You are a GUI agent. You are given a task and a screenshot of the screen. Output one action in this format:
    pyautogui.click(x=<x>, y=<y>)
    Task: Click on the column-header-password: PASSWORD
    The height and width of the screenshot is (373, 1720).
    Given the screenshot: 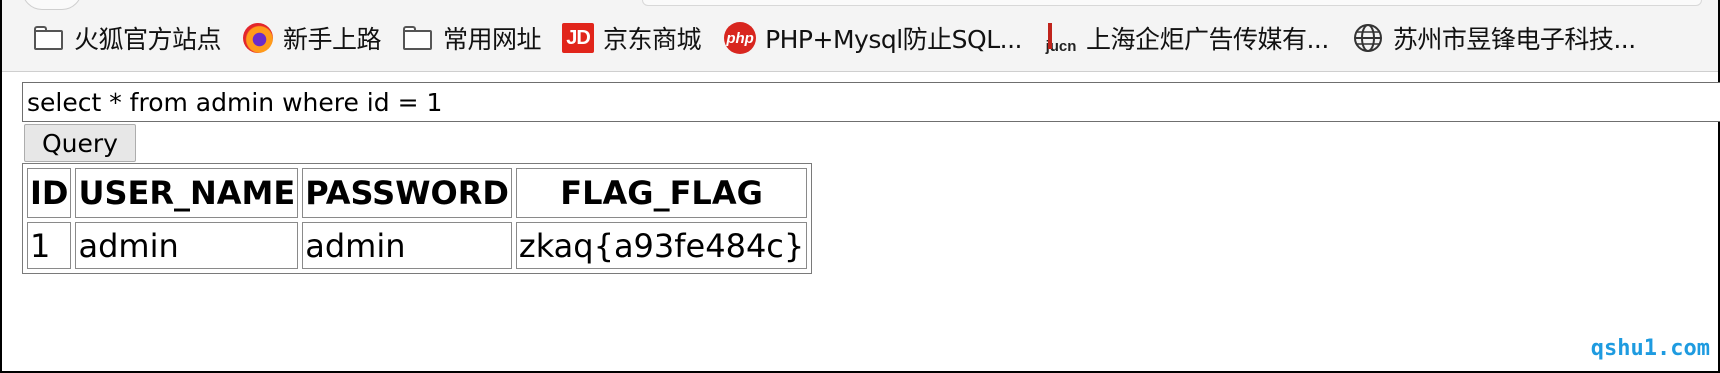 What is the action you would take?
    pyautogui.click(x=407, y=193)
    